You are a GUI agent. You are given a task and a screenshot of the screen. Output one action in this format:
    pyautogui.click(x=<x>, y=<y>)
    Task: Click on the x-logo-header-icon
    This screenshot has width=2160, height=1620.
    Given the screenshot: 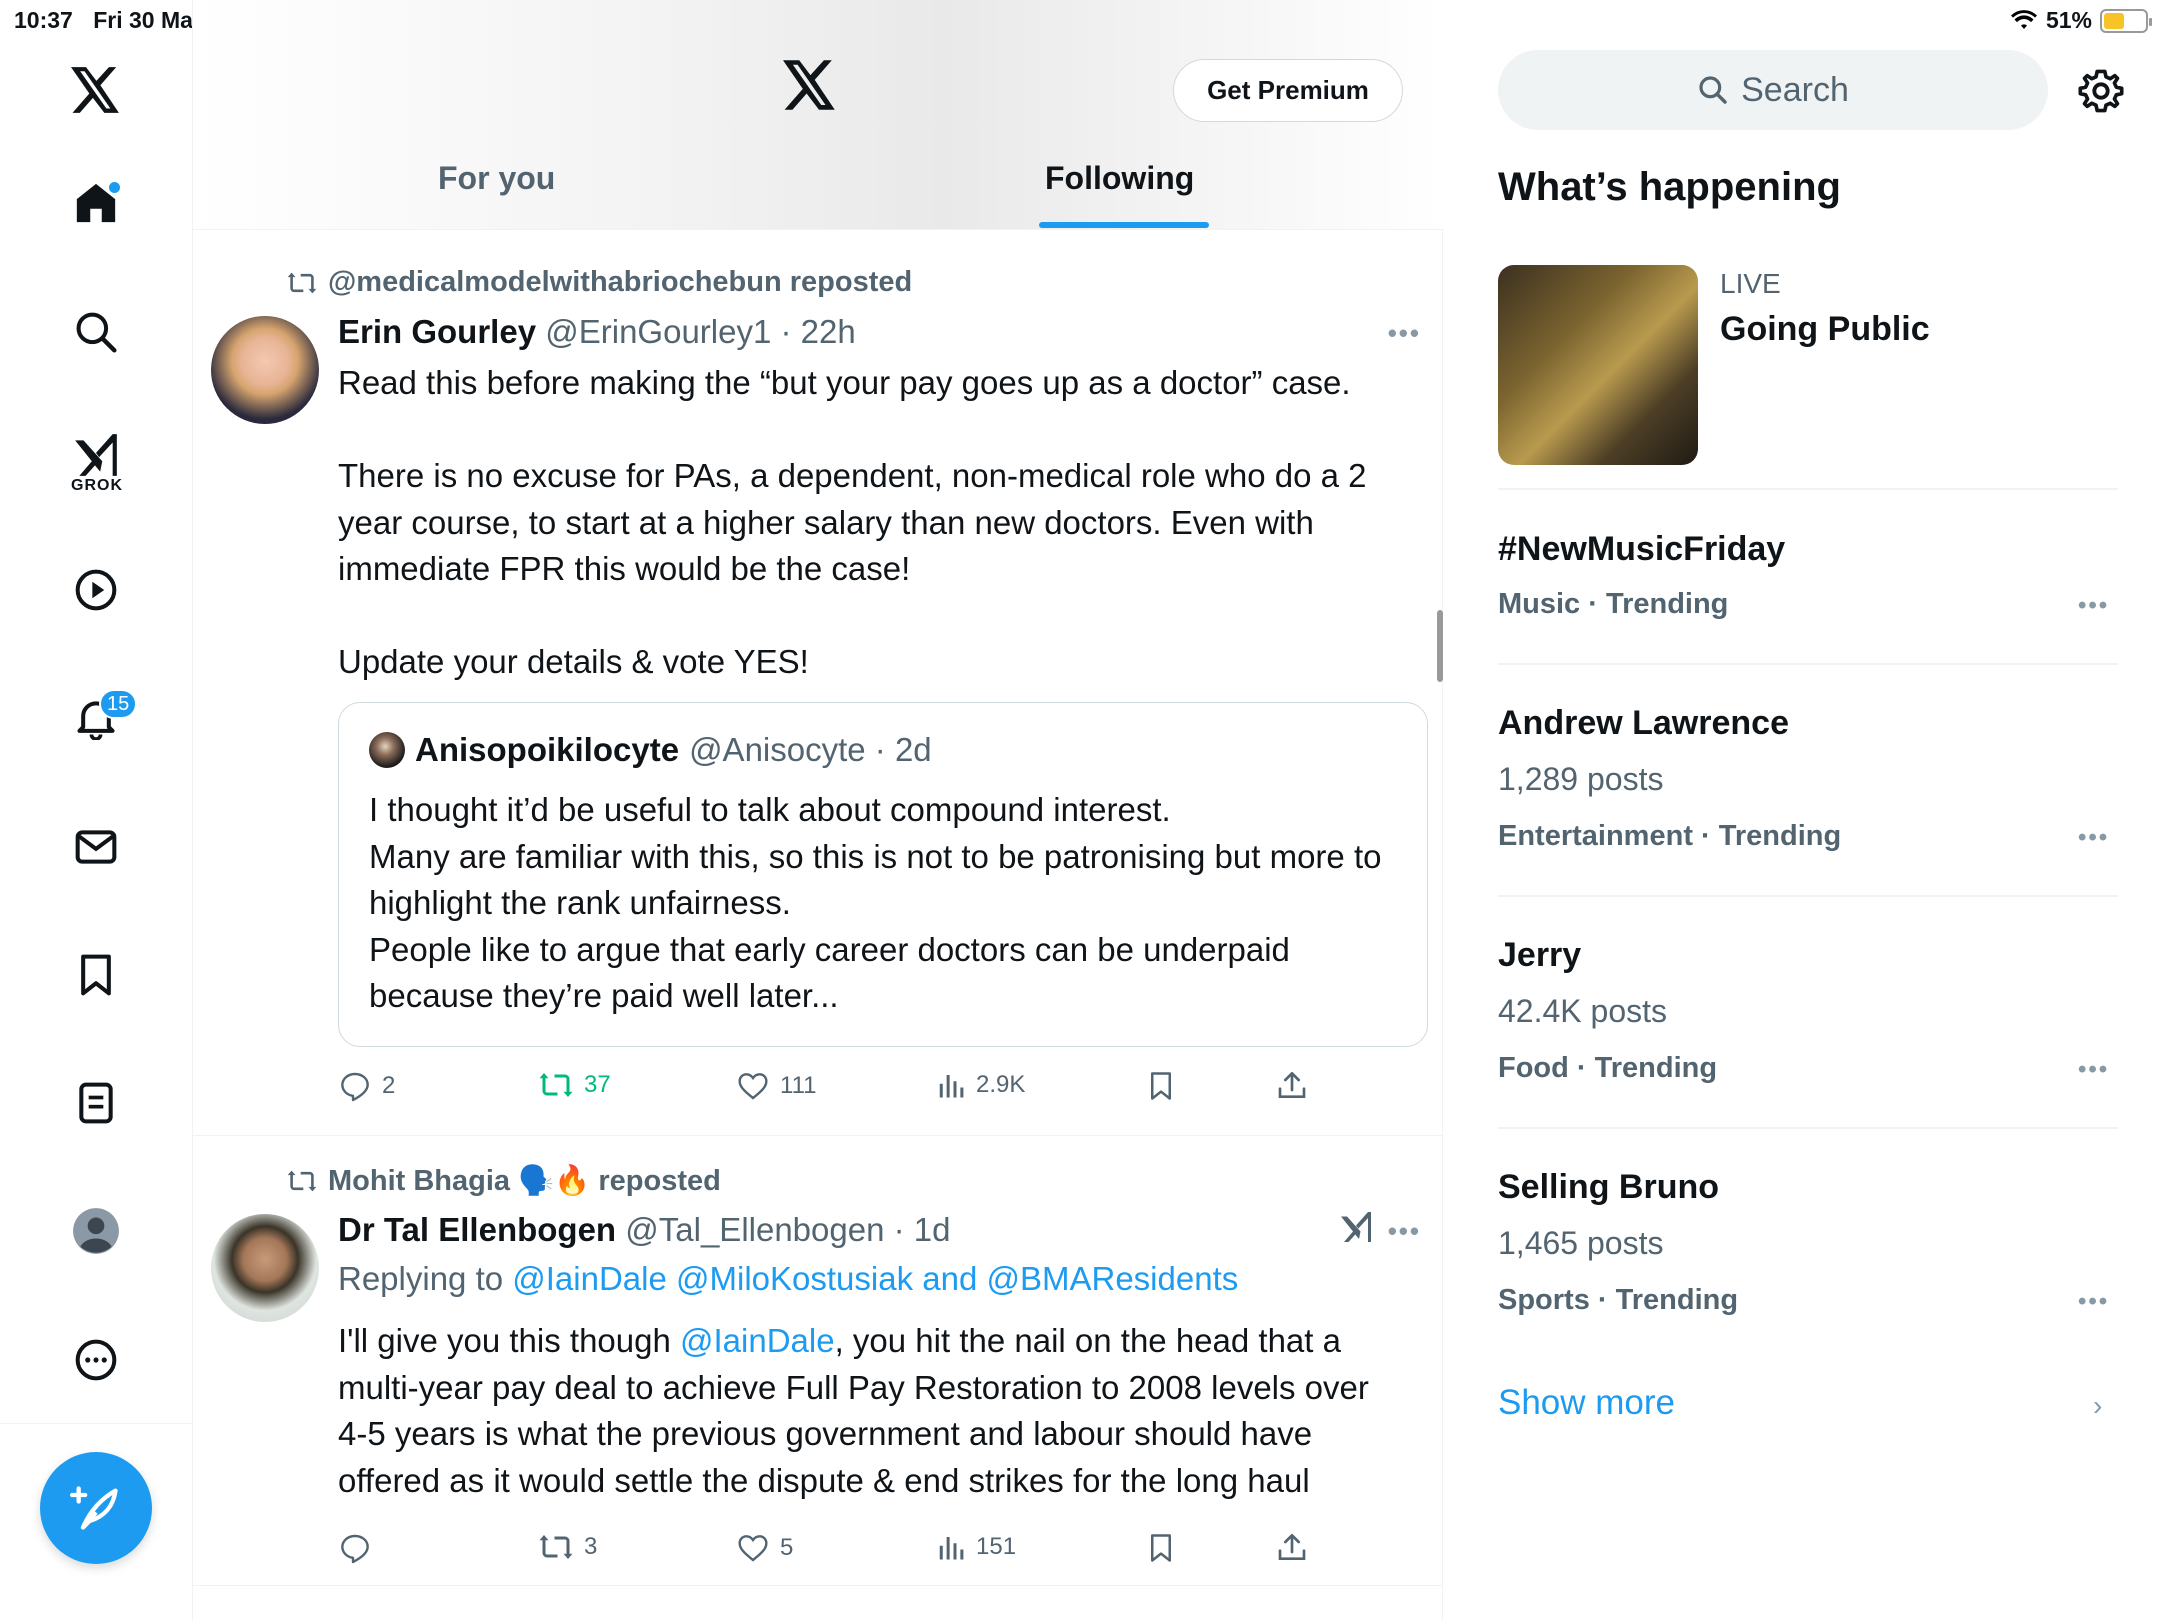 What is the action you would take?
    pyautogui.click(x=810, y=87)
    